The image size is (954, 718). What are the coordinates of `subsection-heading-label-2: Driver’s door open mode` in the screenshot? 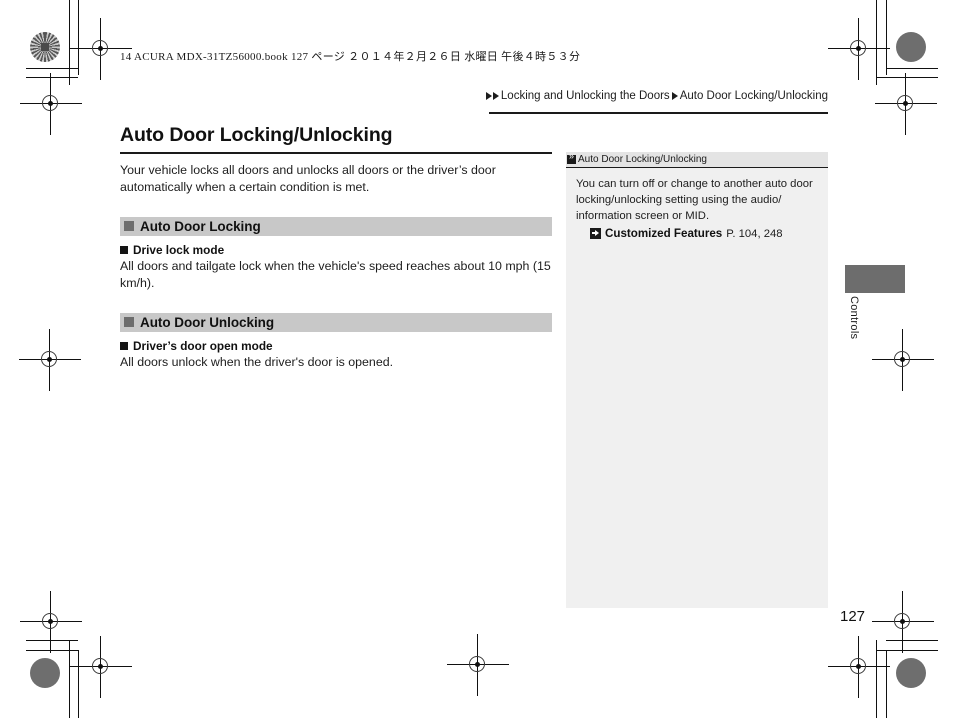 It's located at (203, 345).